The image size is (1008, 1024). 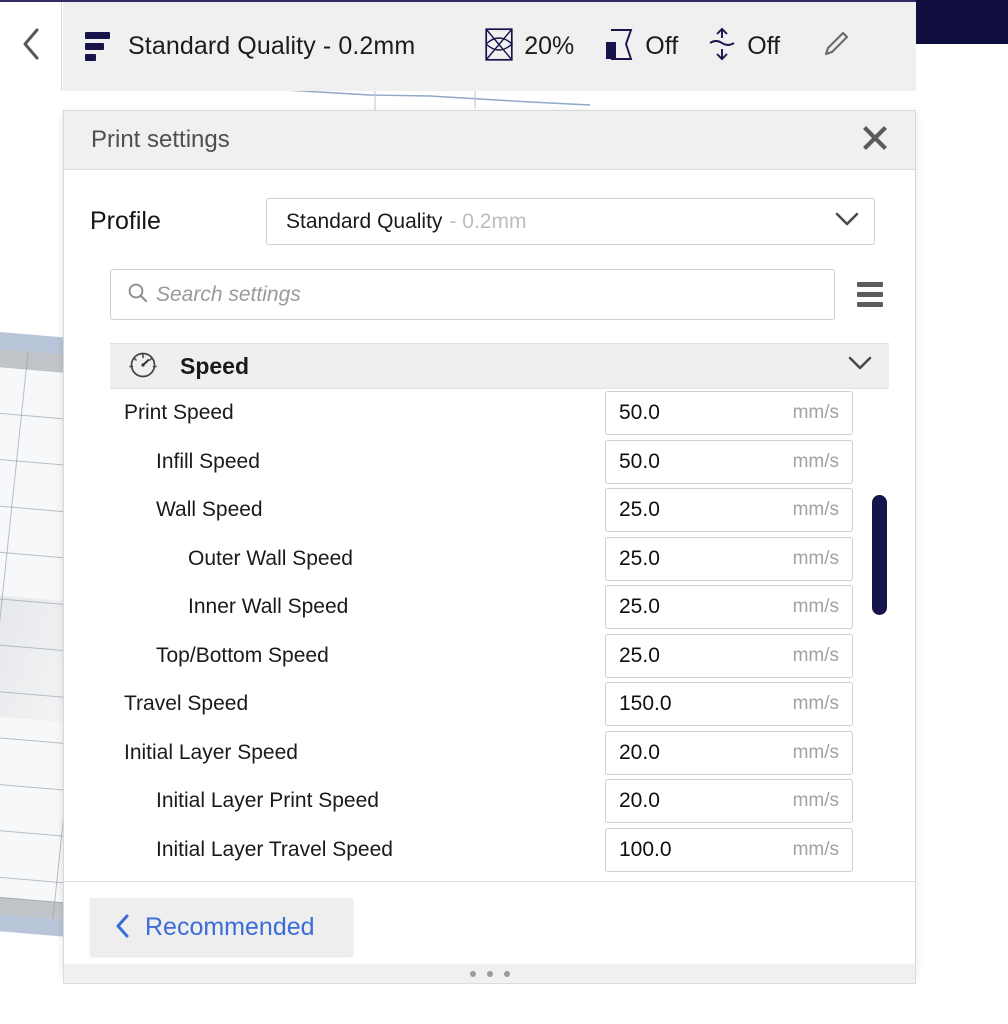 What do you see at coordinates (499, 656) in the screenshot?
I see `setting-row: Top/Bottom Speed 25.0 mm/s` at bounding box center [499, 656].